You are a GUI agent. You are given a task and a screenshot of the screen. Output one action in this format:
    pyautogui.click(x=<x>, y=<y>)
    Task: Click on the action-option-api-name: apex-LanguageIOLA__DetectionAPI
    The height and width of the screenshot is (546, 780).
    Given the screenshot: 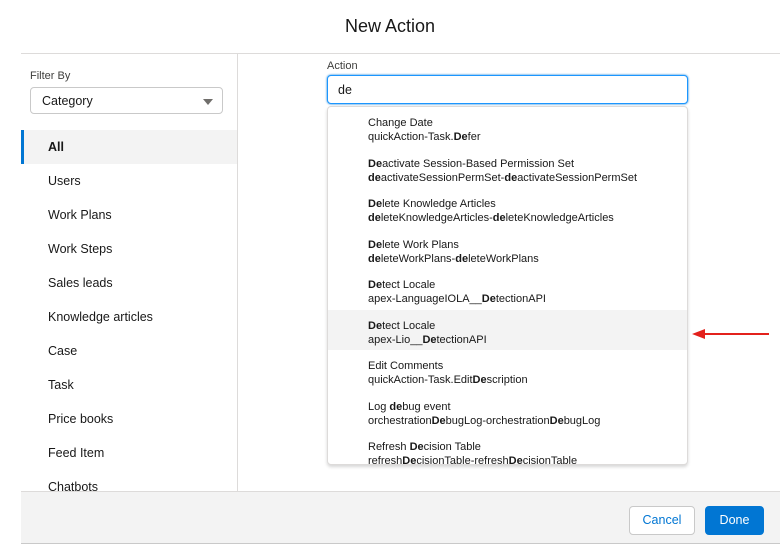 What is the action you would take?
    pyautogui.click(x=457, y=299)
    